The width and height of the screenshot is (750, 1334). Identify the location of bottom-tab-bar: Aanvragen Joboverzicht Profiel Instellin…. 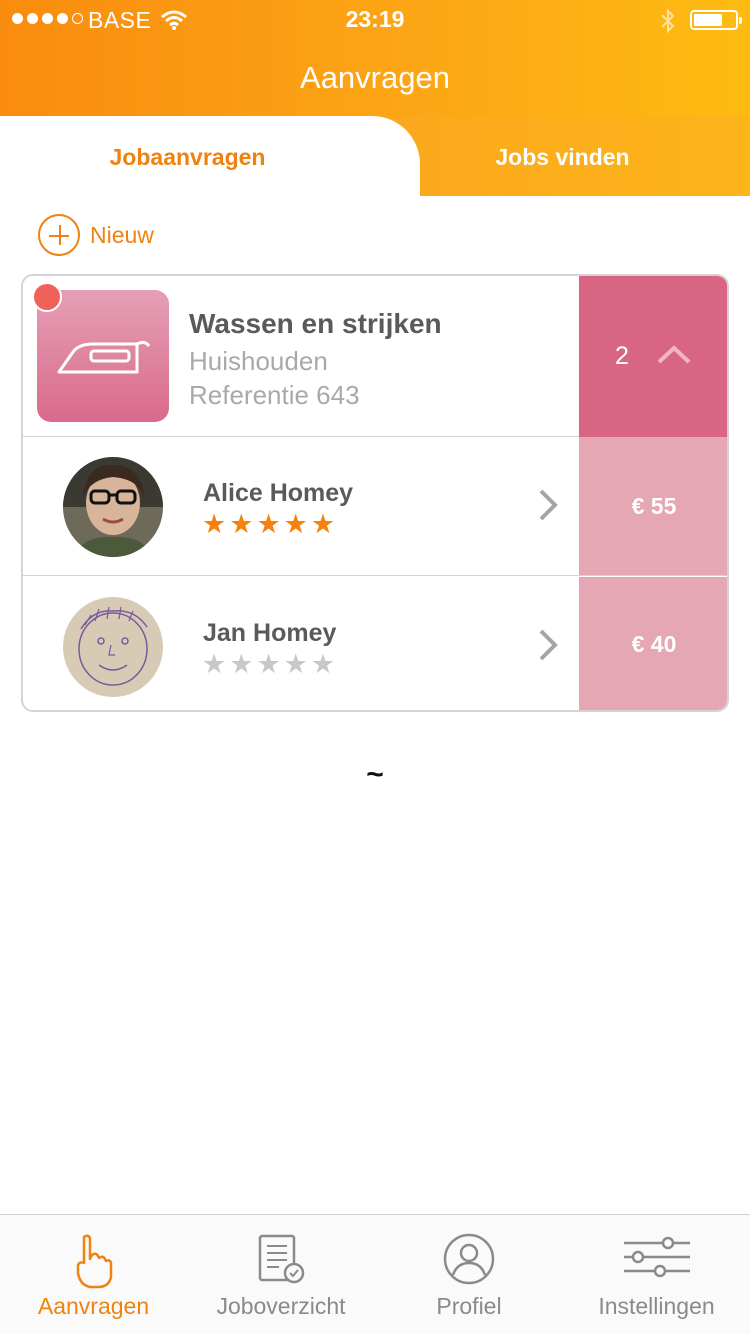
(375, 1274).